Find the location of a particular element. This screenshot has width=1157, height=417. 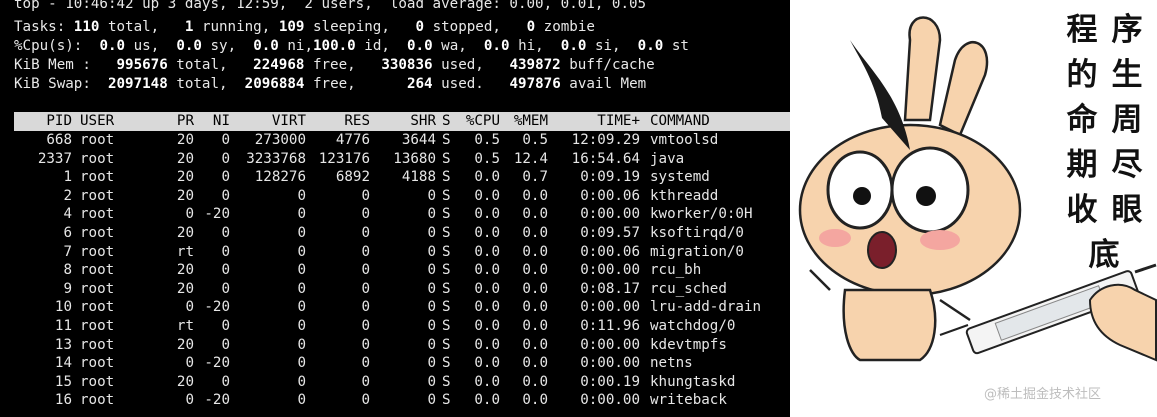

hand-icon is located at coordinates (1122, 322).